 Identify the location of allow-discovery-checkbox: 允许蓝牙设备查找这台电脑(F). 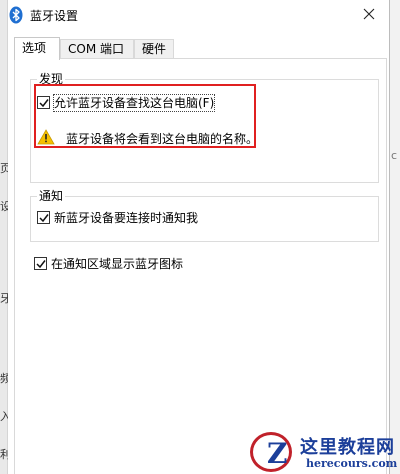
(132, 103).